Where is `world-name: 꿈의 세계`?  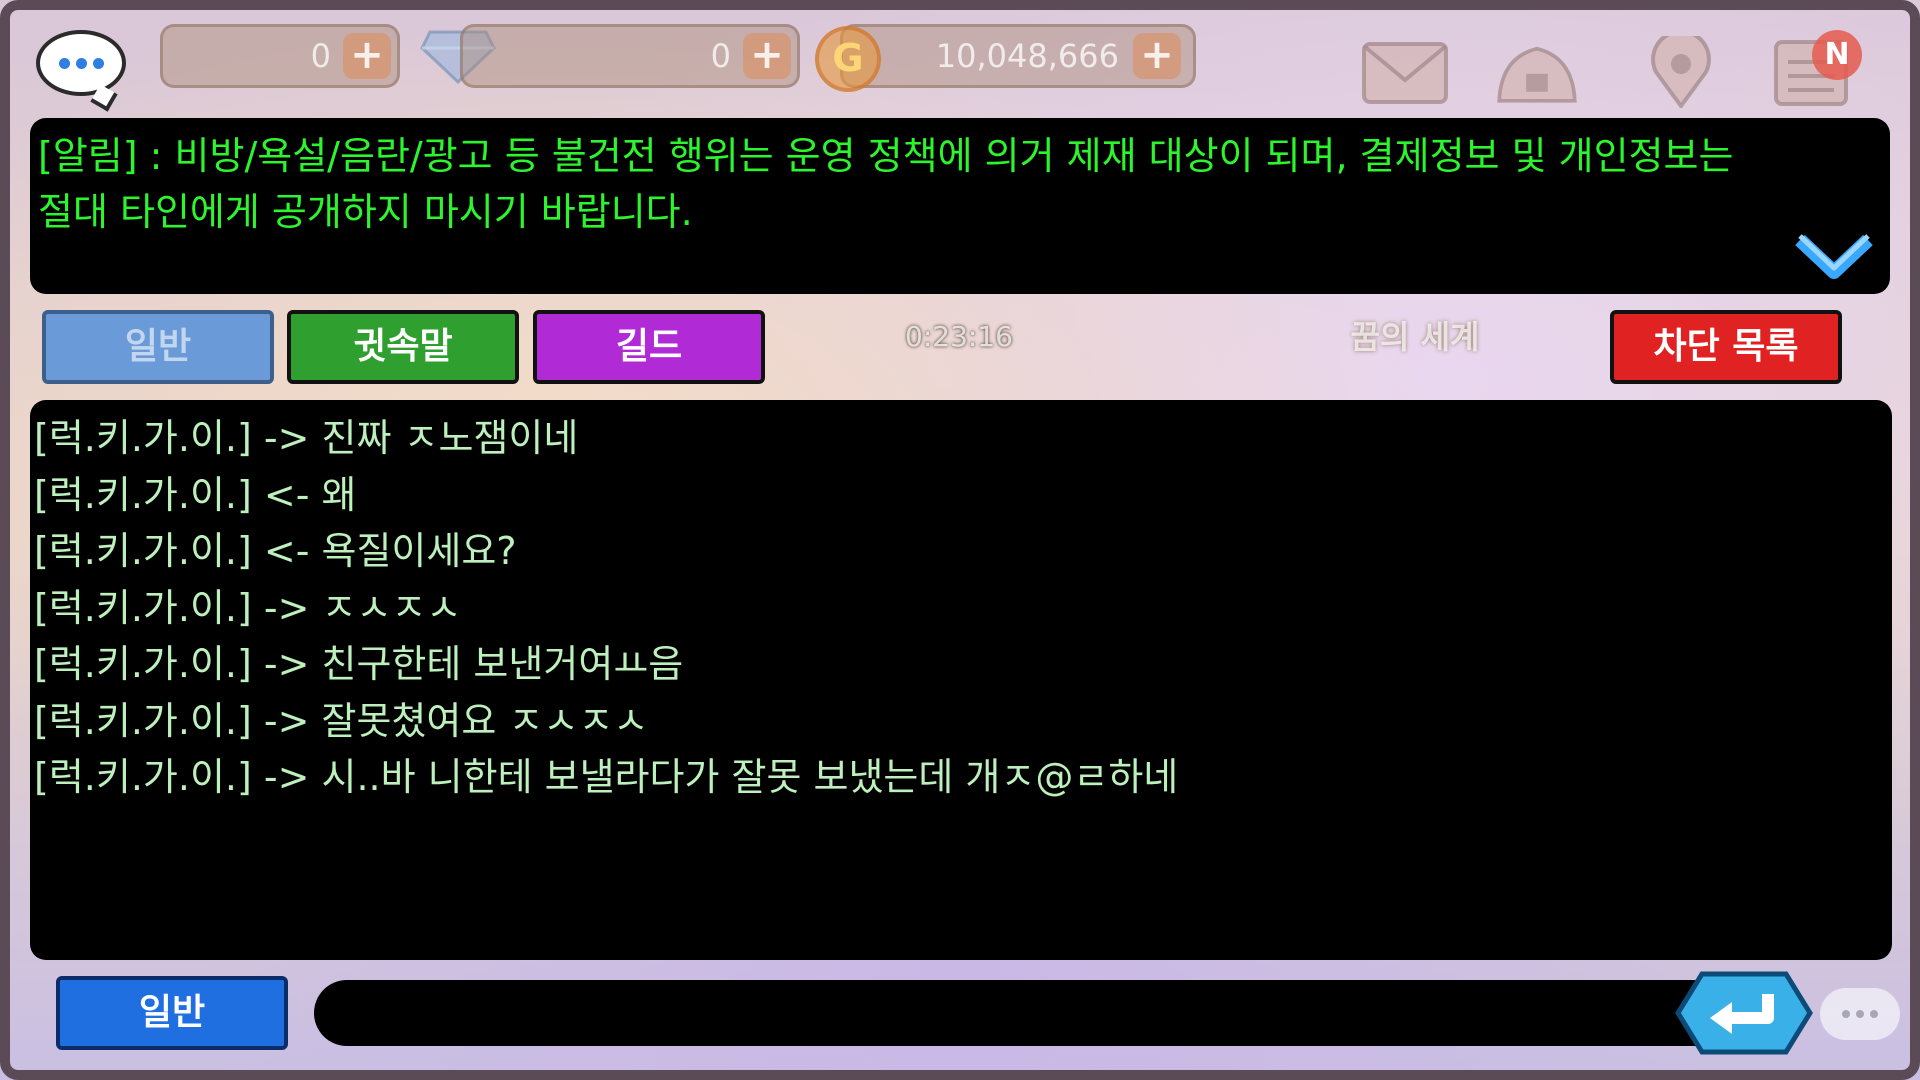 world-name: 꿈의 세계 is located at coordinates (1415, 337).